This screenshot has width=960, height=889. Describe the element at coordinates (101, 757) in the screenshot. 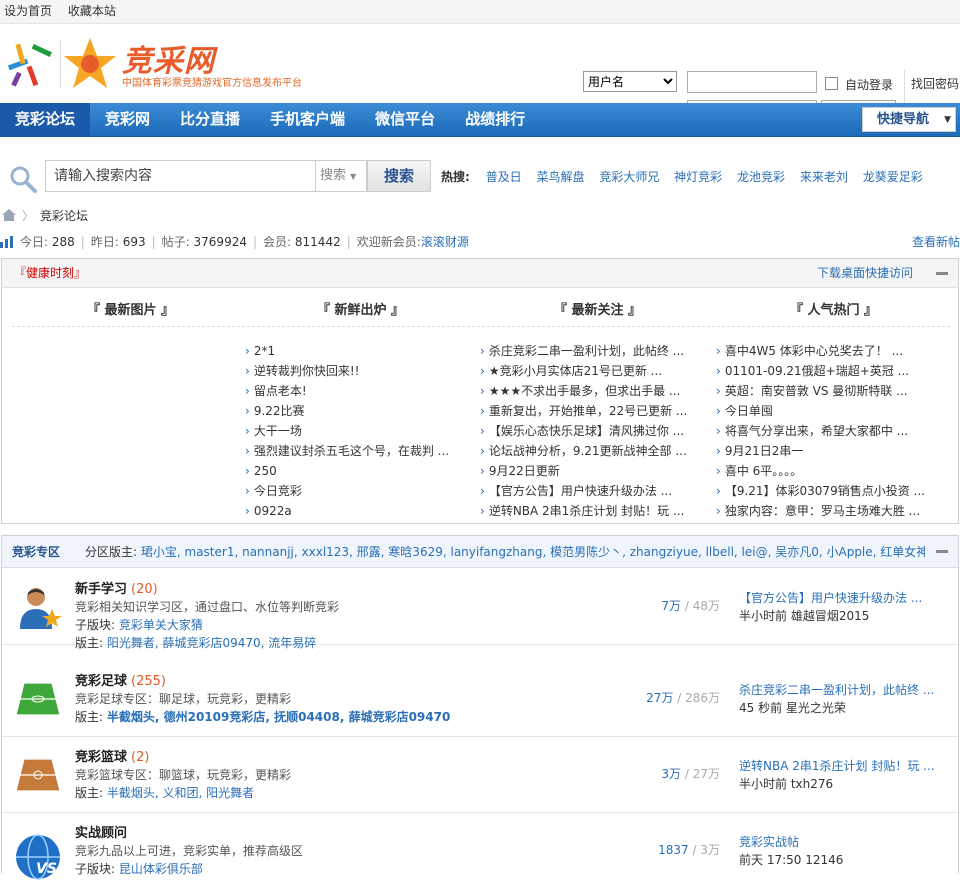

I see `forum-title: 竞彩篮球` at that location.